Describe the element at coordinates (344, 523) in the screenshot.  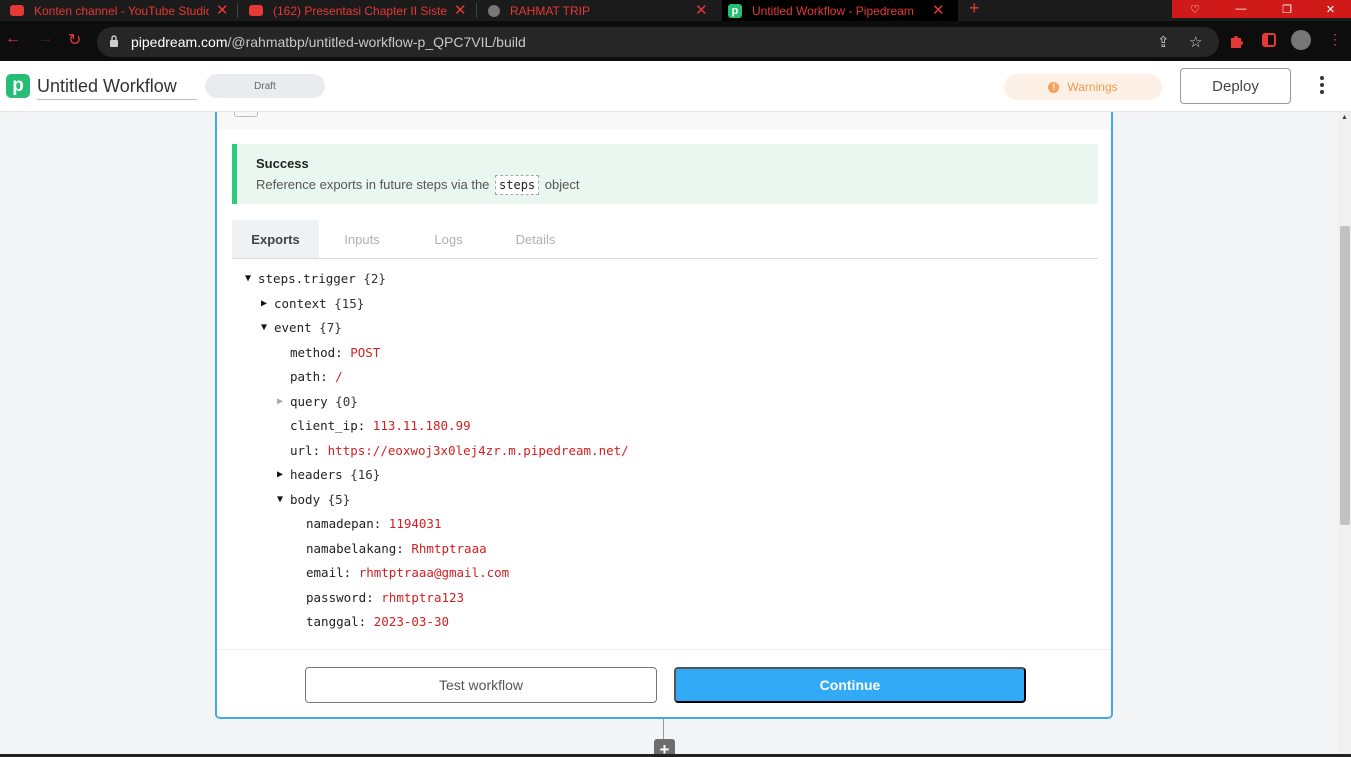
I see `tree-key: namadepan:` at that location.